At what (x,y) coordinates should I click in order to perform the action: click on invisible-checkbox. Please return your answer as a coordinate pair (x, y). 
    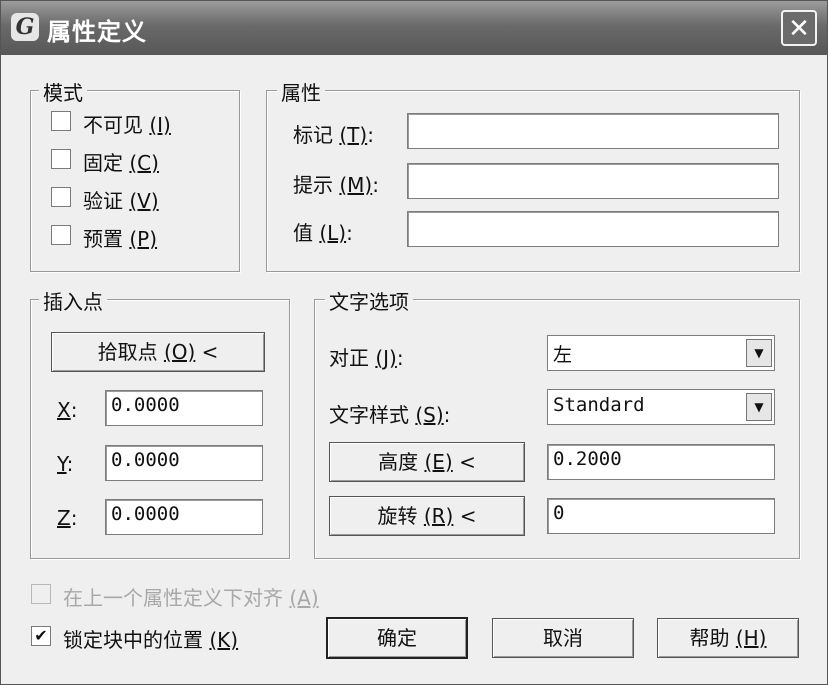
    Looking at the image, I should click on (61, 121).